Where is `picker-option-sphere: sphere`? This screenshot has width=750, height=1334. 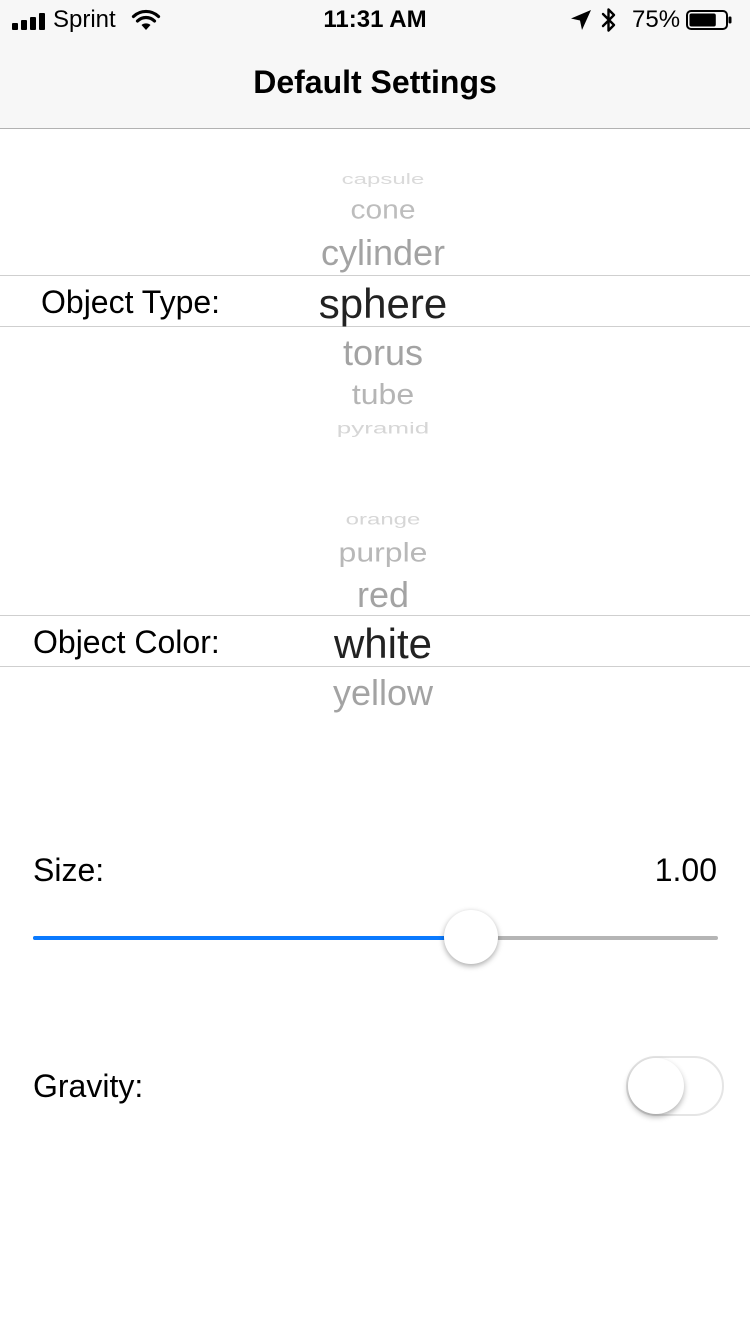 picker-option-sphere: sphere is located at coordinates (383, 304).